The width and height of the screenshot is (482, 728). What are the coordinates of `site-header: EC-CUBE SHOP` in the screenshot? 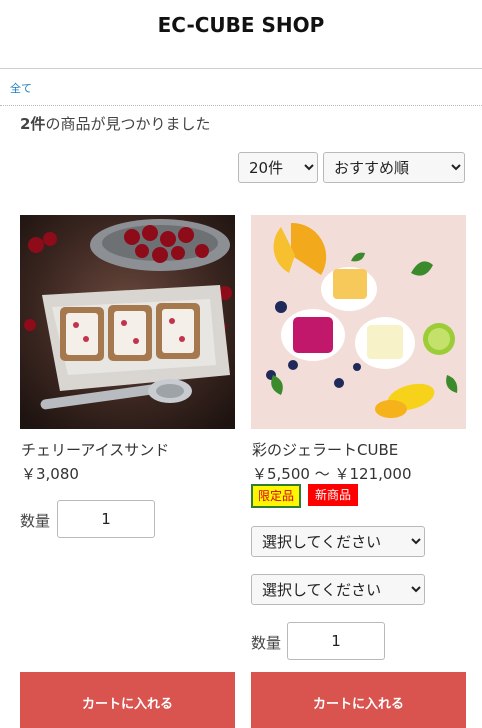 It's located at (241, 34).